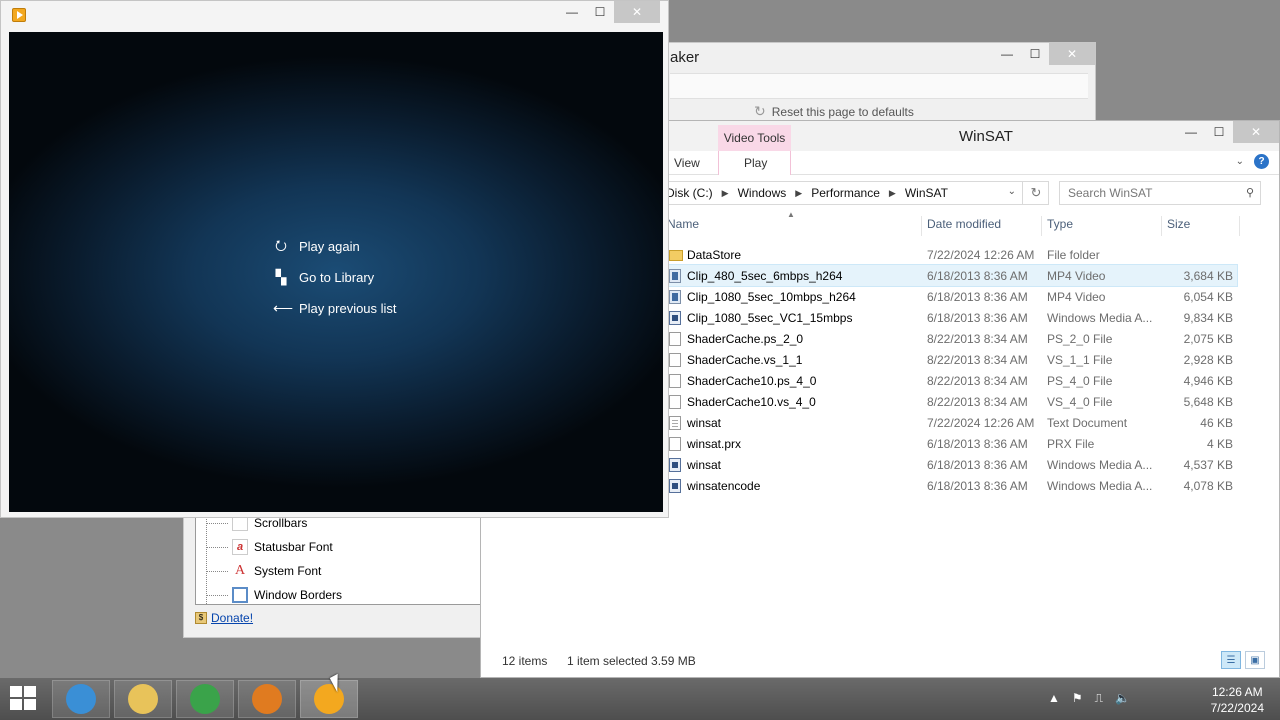  Describe the element at coordinates (1012, 191) in the screenshot. I see `address-dropdown-icon: ⌄` at that location.